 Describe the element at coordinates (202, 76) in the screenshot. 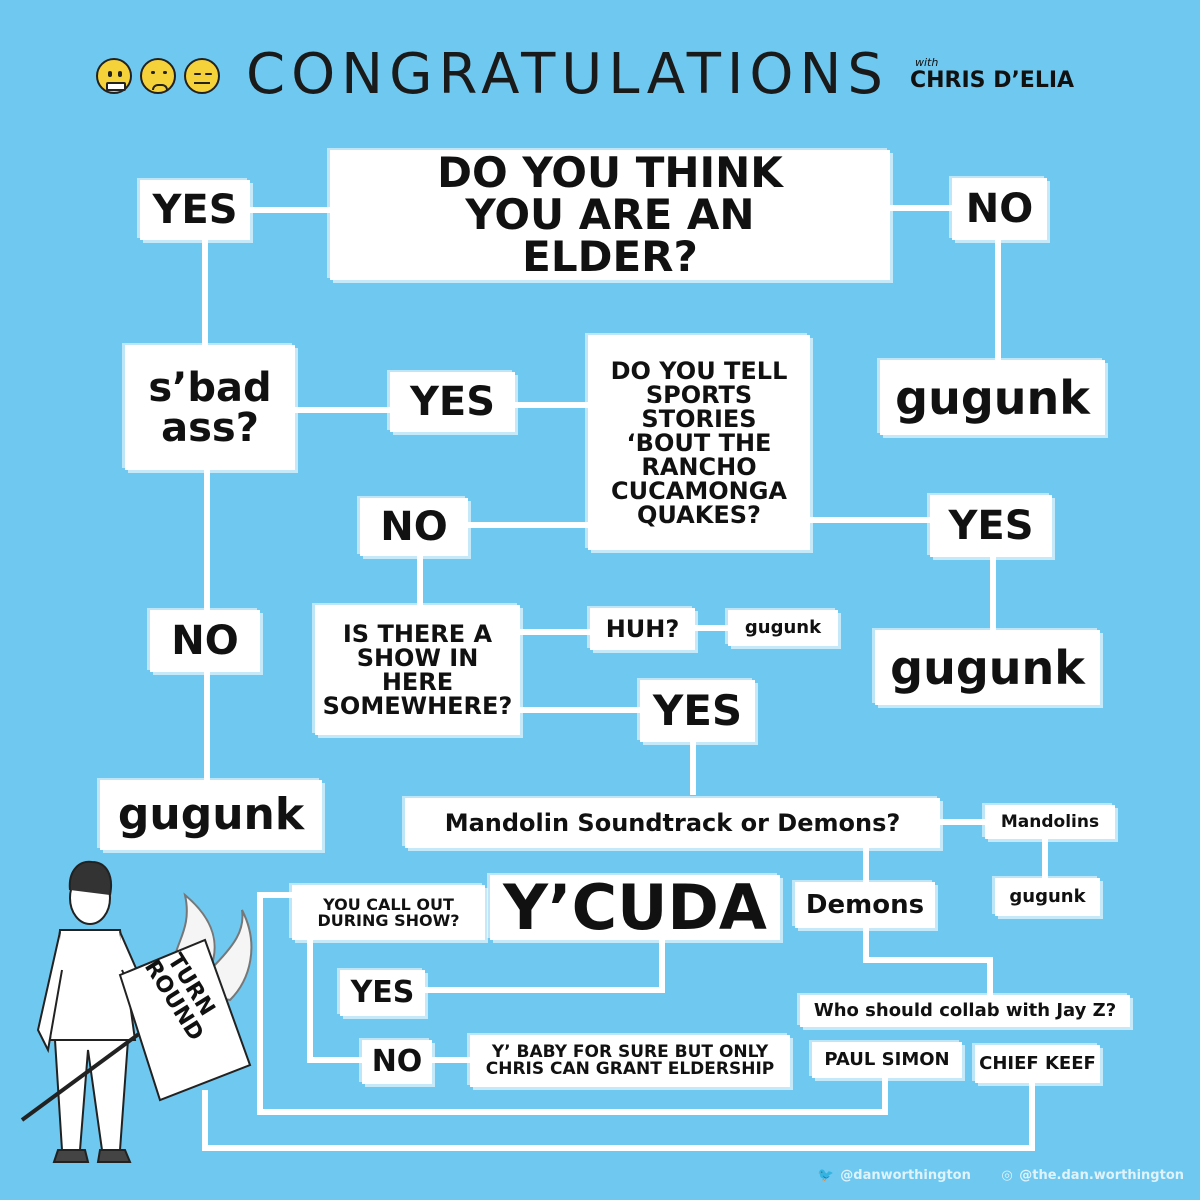

I see `expressionless-face-icon` at that location.